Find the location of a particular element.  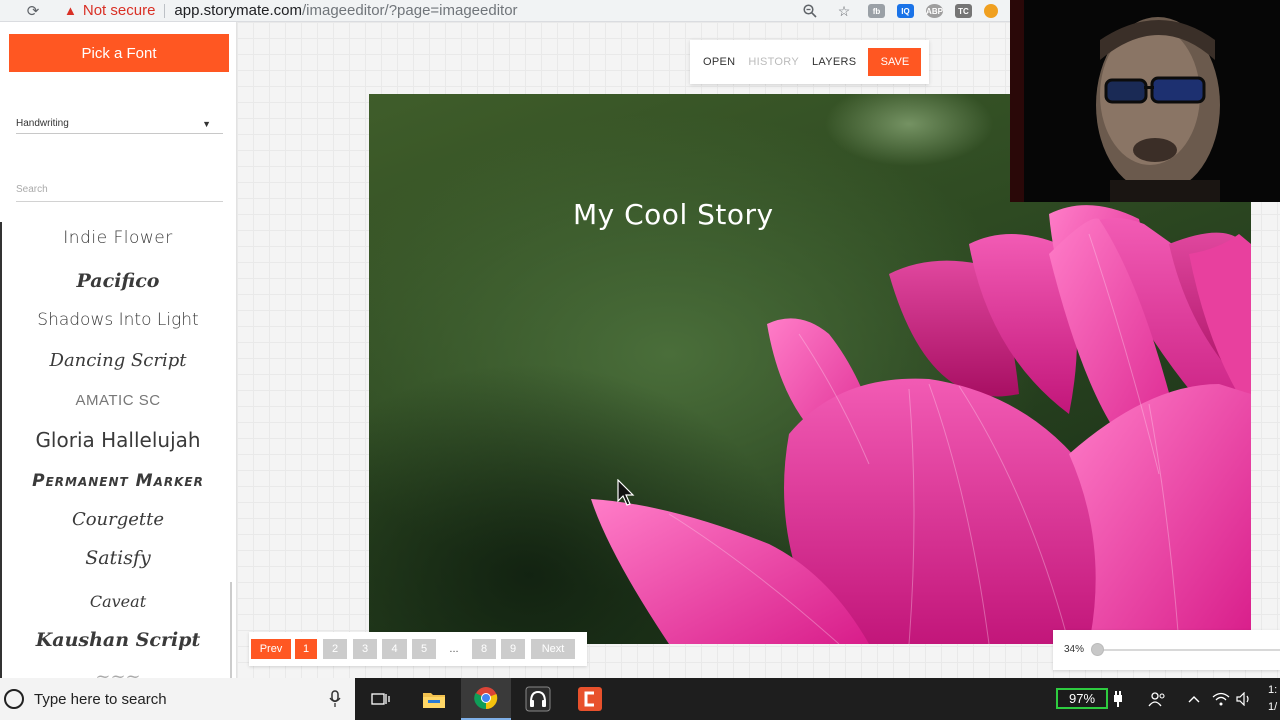

font-category-select: Handwriting ▼ is located at coordinates (119, 124).